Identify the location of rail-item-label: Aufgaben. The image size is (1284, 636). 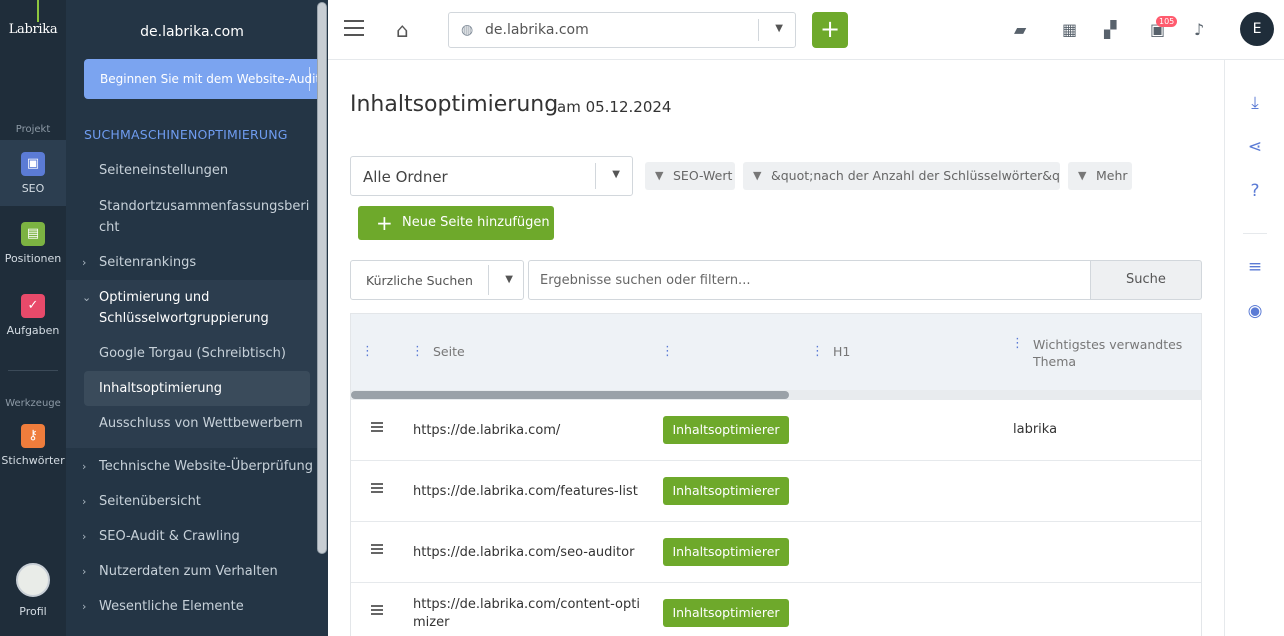
(33, 330).